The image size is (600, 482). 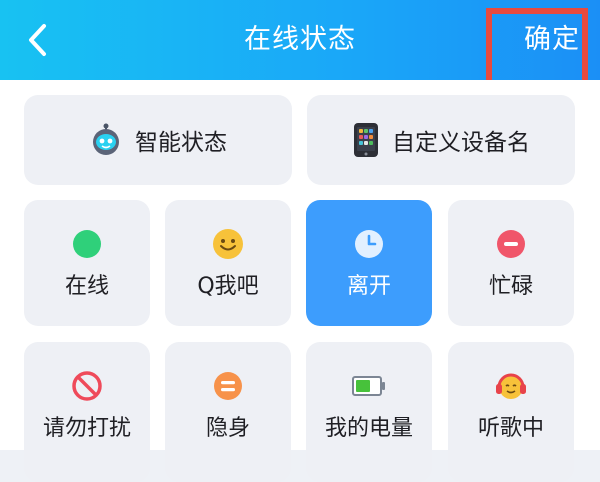 What do you see at coordinates (228, 412) in the screenshot?
I see `status-invisible-button: 隐身` at bounding box center [228, 412].